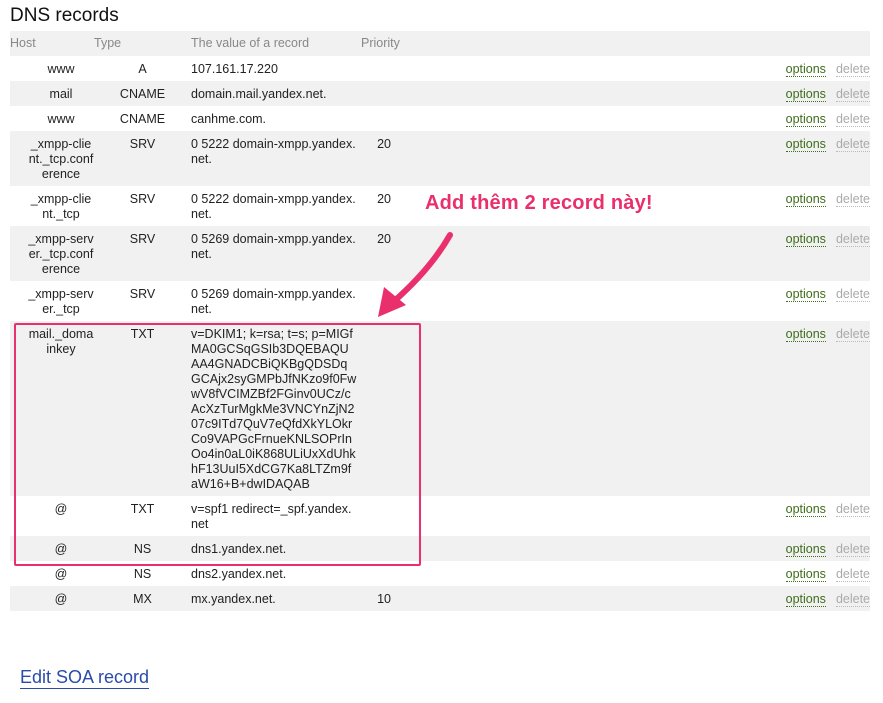  I want to click on record-host: _xmpp-client._tcp.conference, so click(61, 159).